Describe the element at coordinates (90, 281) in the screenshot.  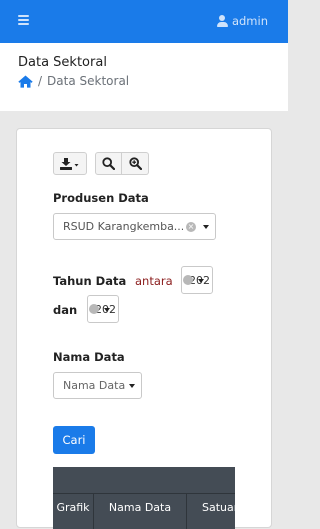
I see `tahun-label: Tahun Data` at that location.